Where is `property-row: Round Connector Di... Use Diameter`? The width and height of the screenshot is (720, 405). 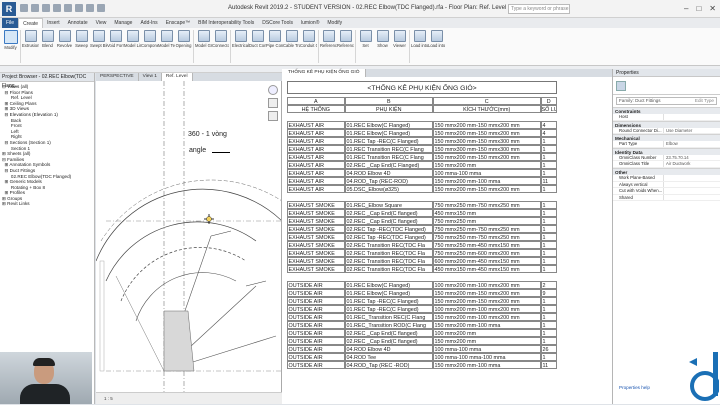 property-row: Round Connector Di... Use Diameter is located at coordinates (666, 131).